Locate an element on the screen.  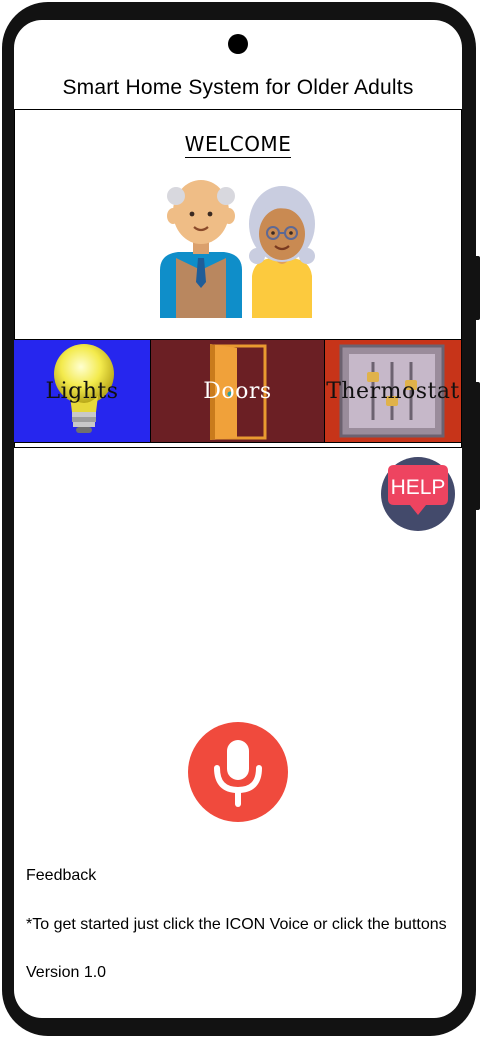
power-button is located at coordinates (477, 446).